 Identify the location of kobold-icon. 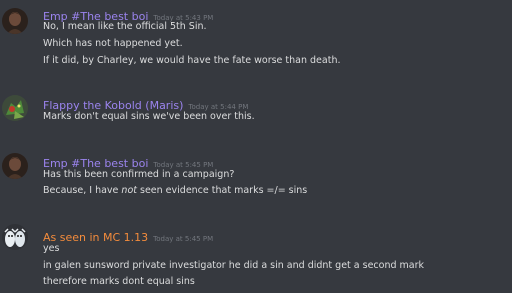
(15, 108).